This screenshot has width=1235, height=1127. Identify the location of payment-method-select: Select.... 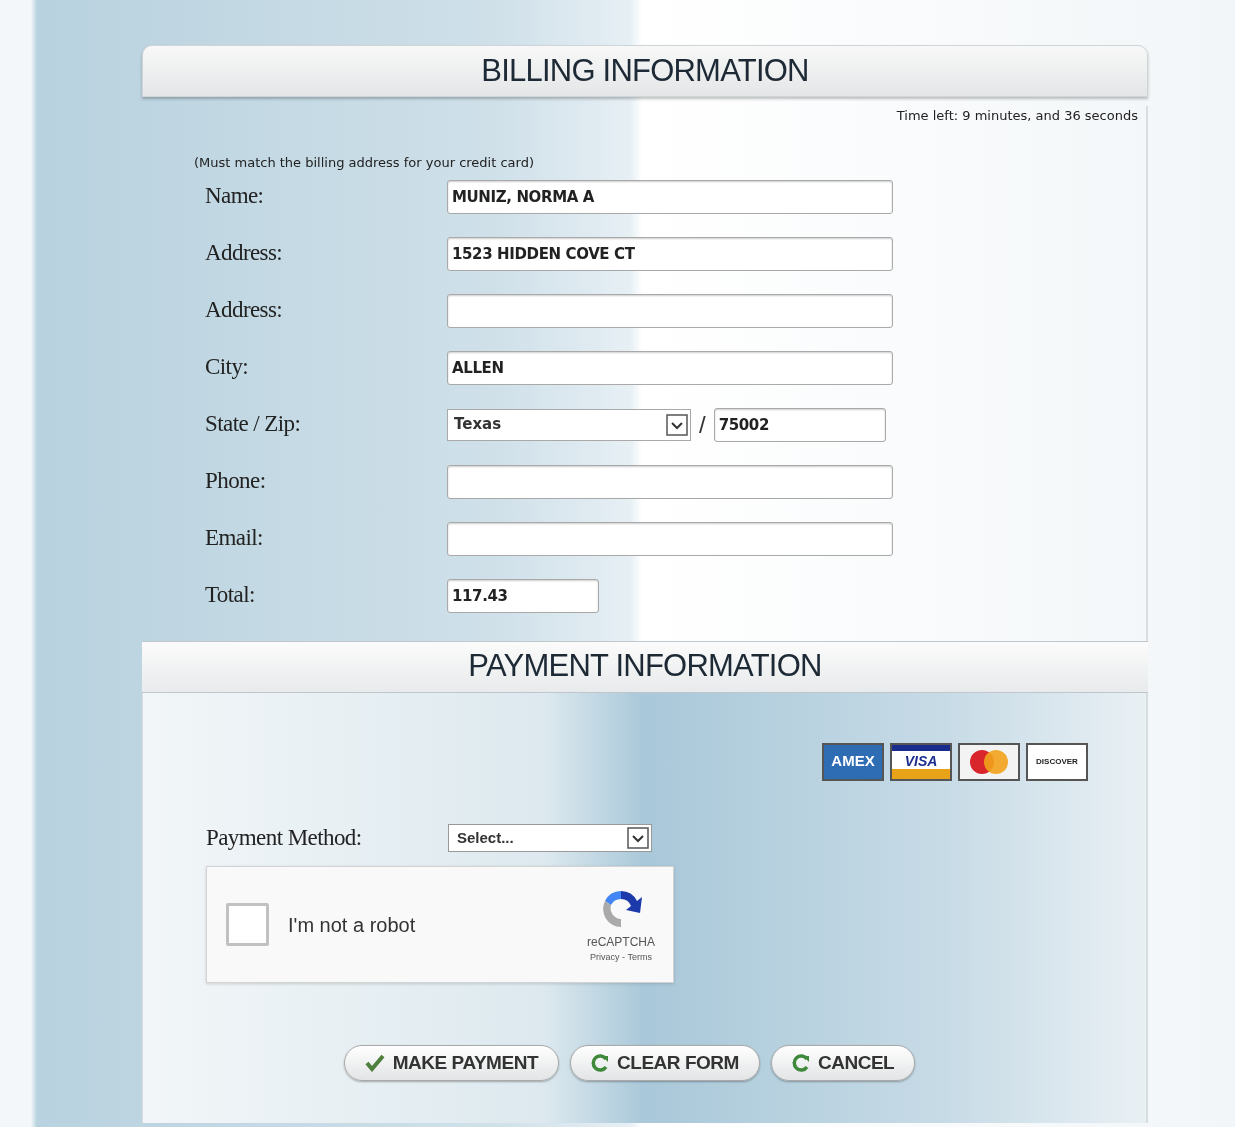
(550, 837).